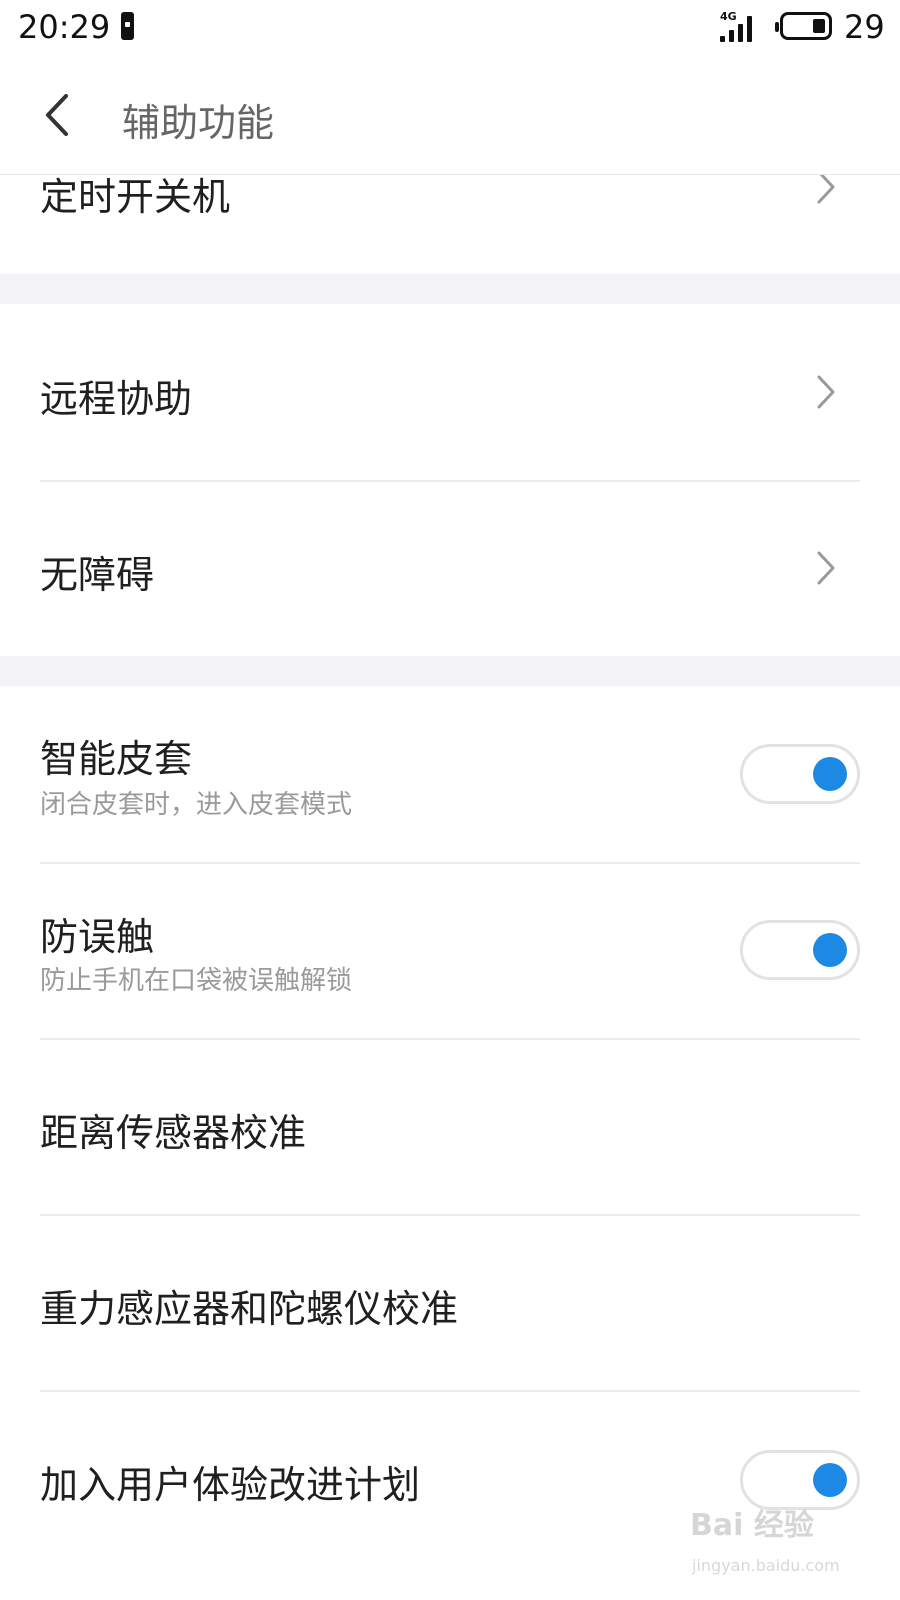 The image size is (900, 1600). I want to click on battery-percent: 29, so click(864, 27).